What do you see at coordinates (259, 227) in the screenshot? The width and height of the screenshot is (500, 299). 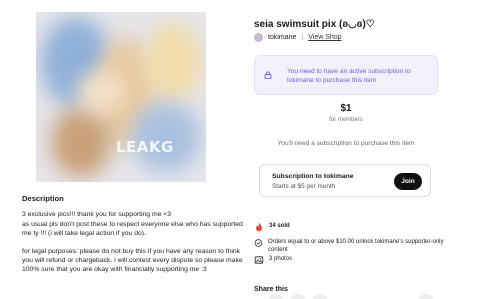 I see `fire-icon` at bounding box center [259, 227].